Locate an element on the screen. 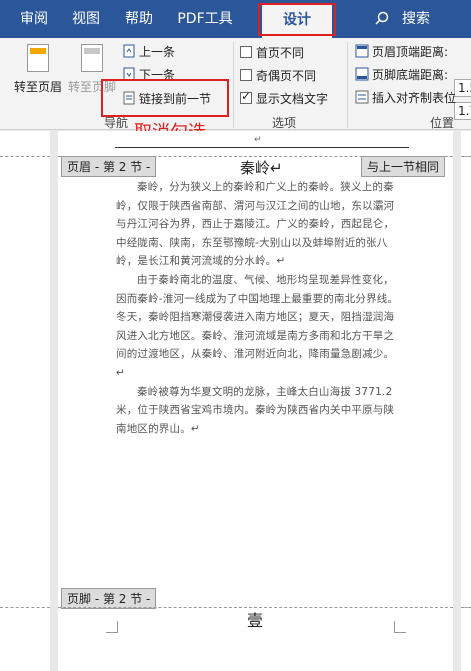  show-doc-text-label: 显示文档文字 is located at coordinates (292, 99).